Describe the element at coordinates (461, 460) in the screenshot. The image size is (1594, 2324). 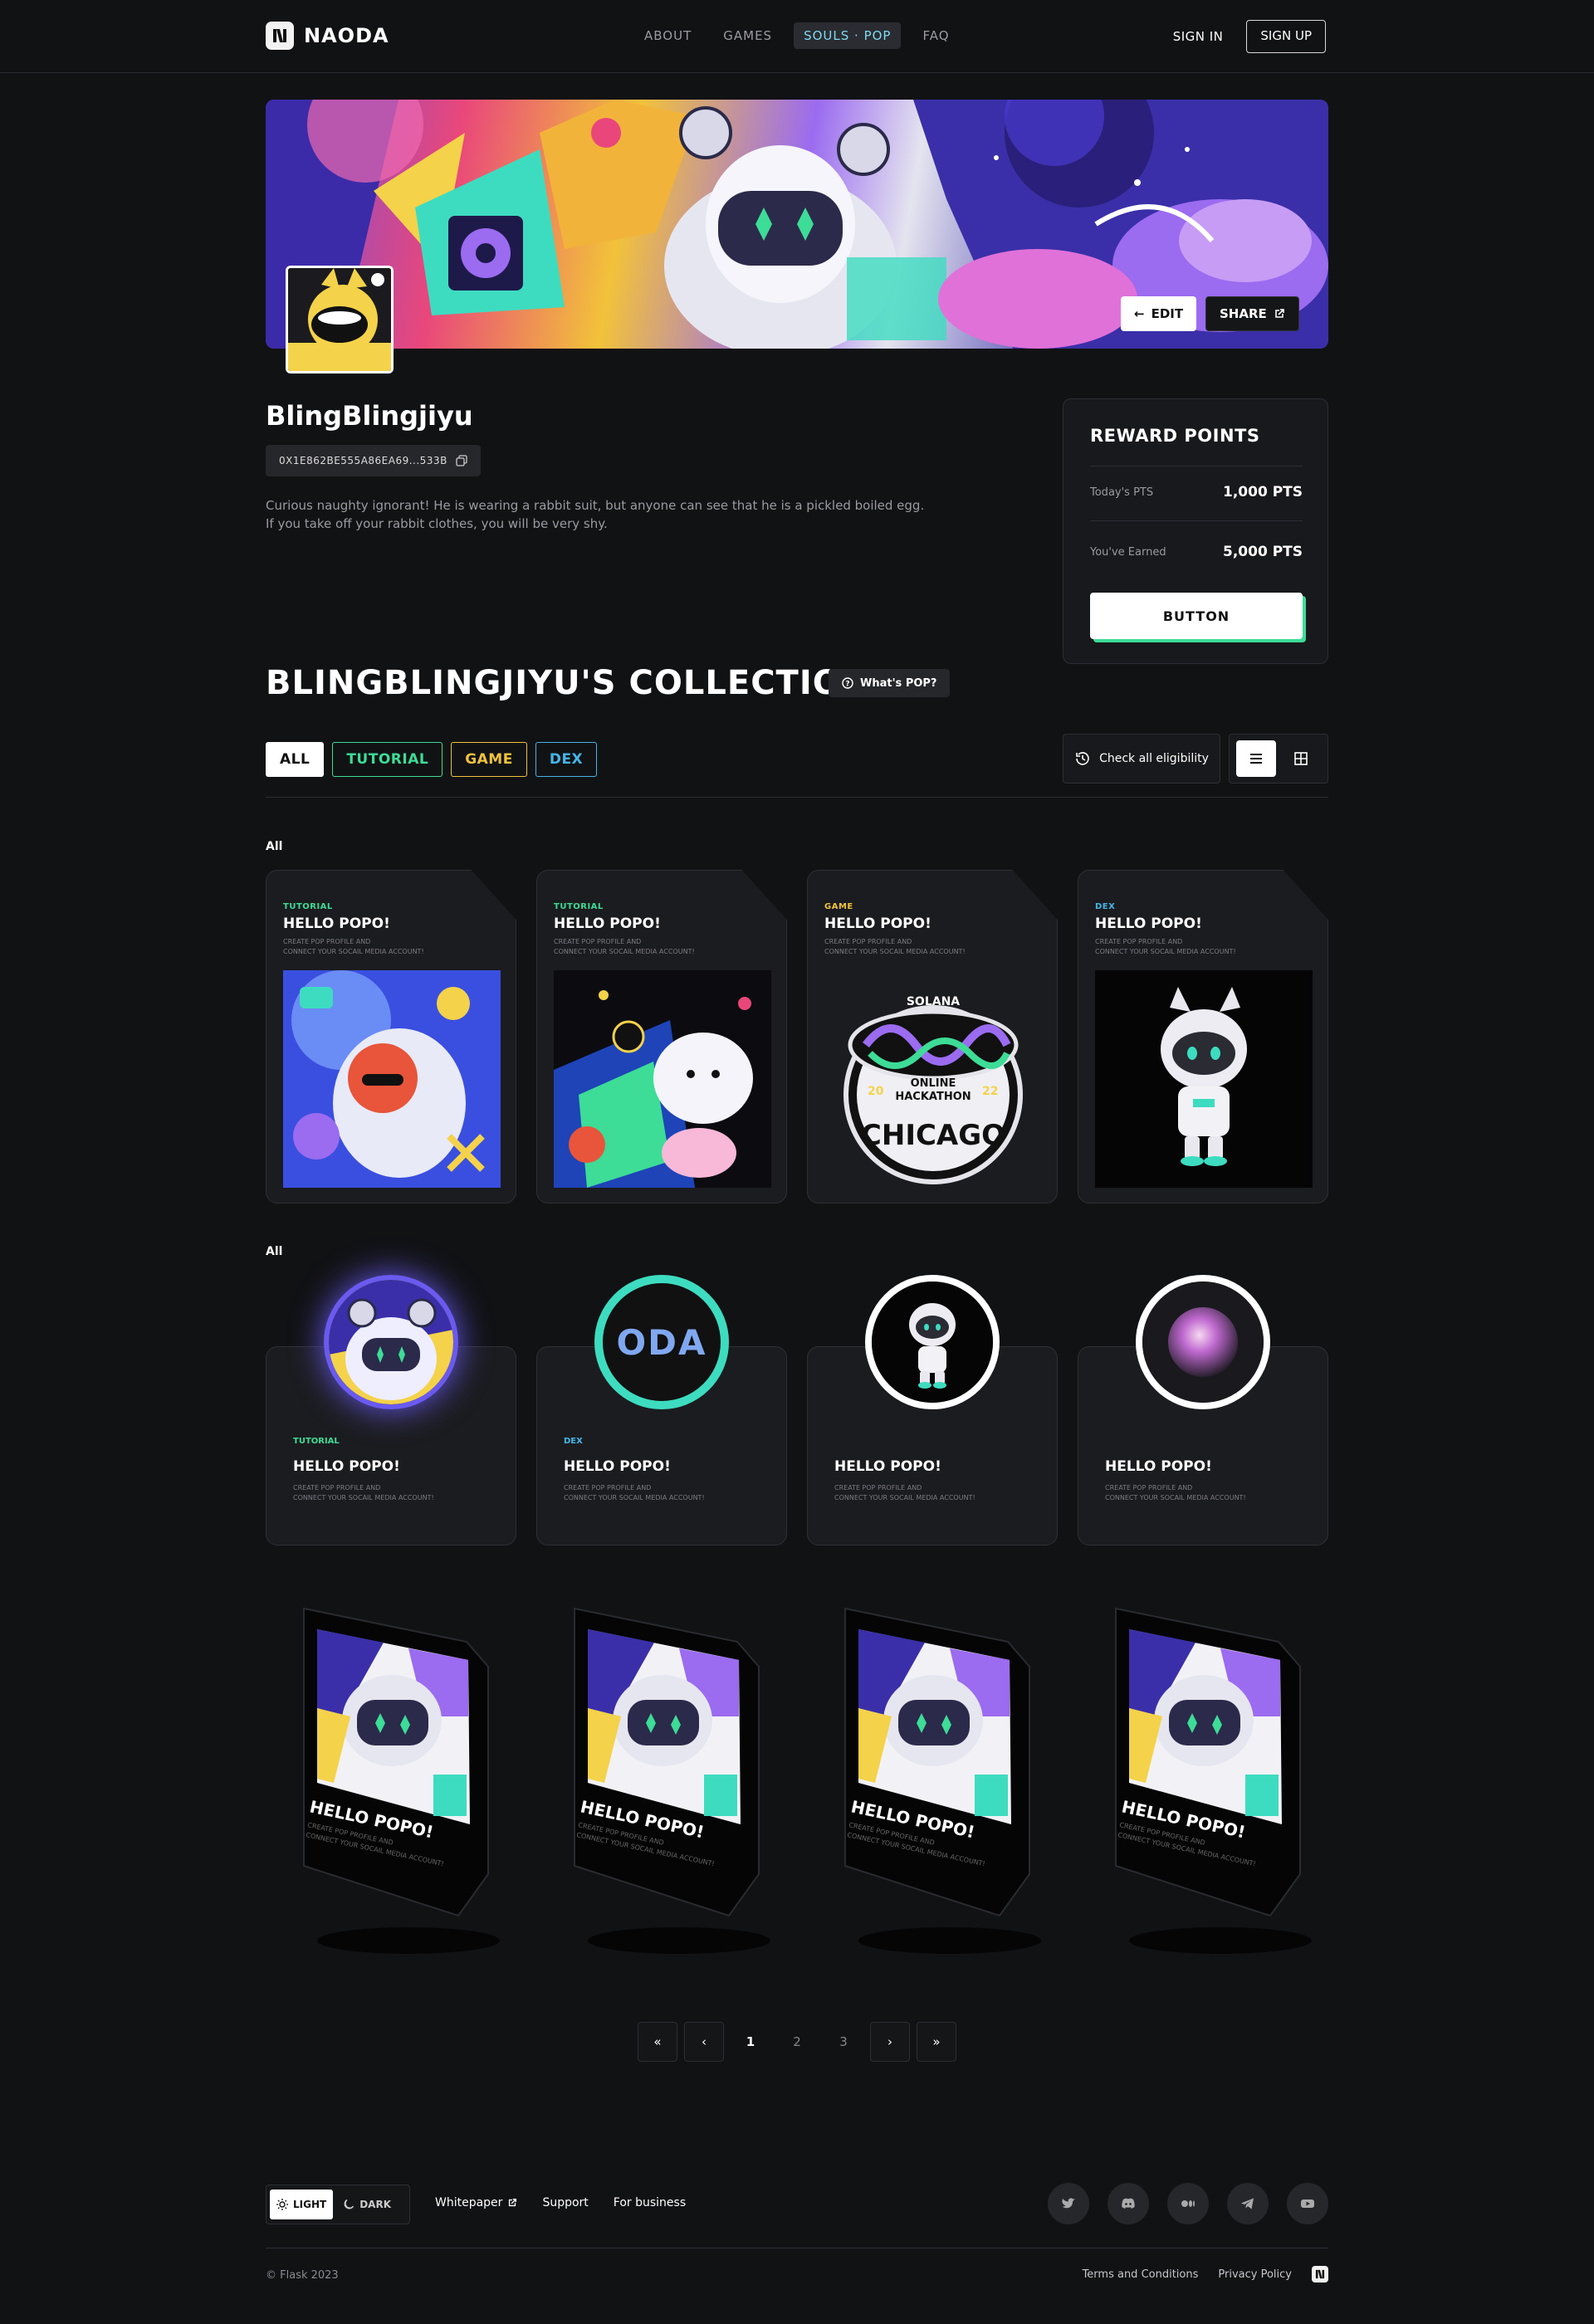
I see `copy-icon` at that location.